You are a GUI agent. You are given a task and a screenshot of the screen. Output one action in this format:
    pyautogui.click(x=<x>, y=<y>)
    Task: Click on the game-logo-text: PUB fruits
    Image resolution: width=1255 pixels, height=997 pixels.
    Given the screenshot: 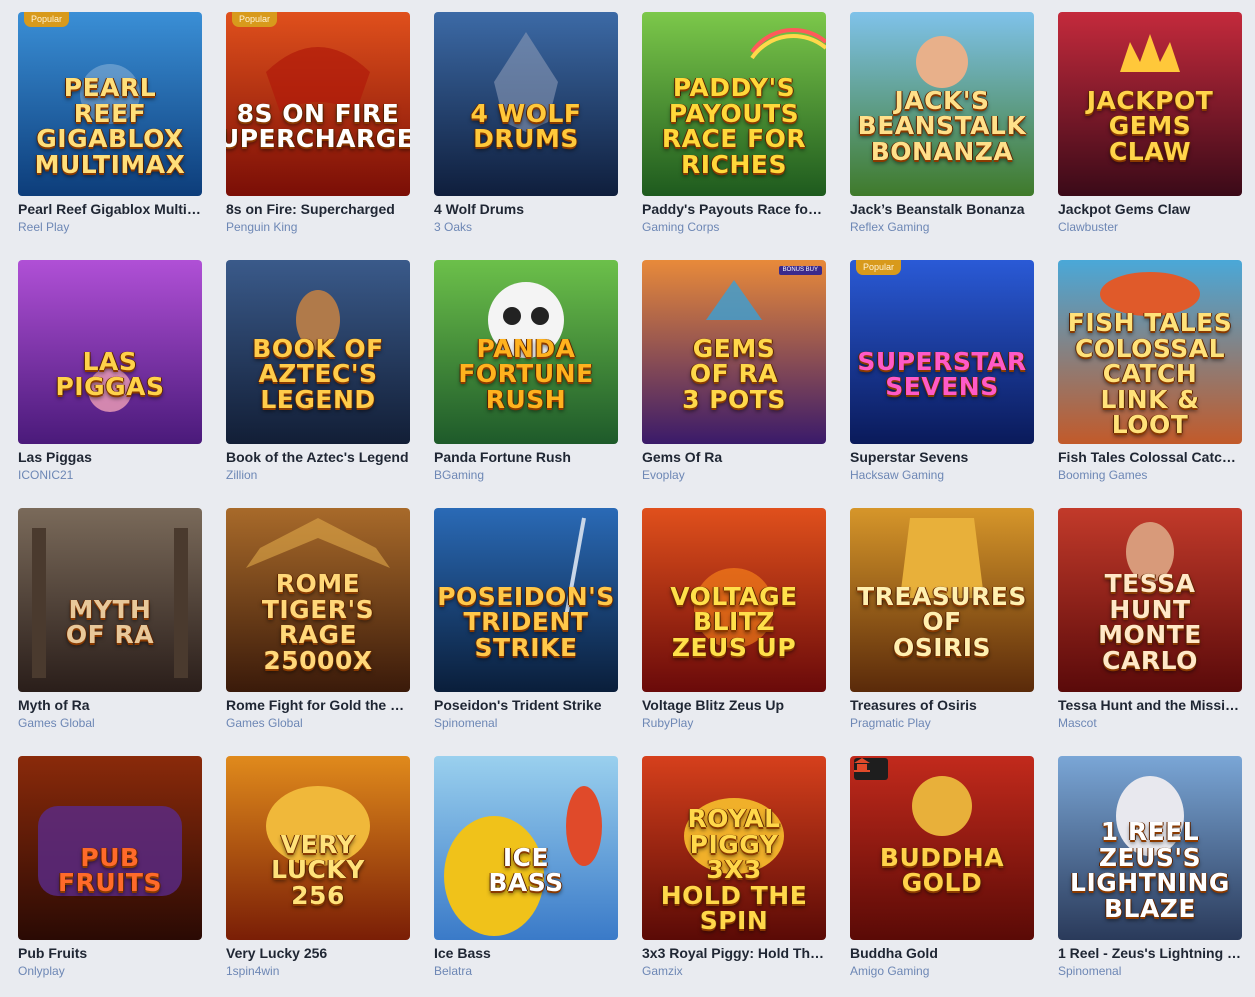 What is the action you would take?
    pyautogui.click(x=110, y=869)
    